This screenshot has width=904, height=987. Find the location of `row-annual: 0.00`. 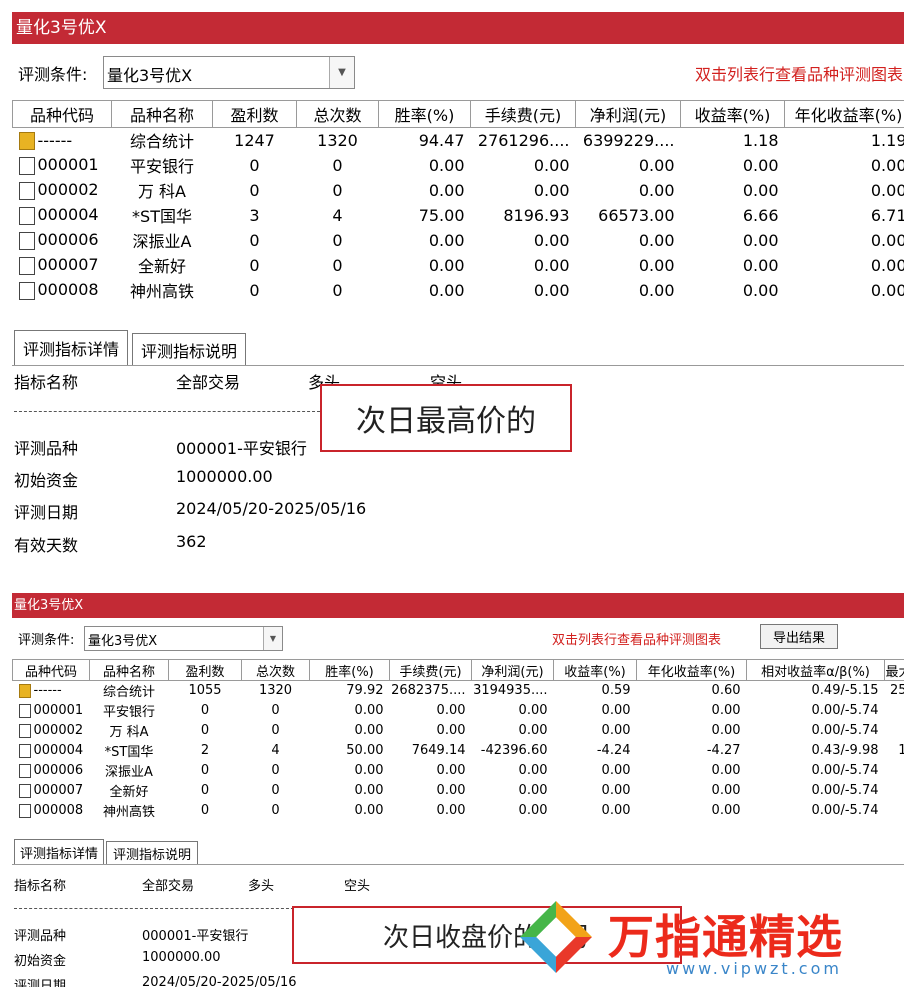

row-annual: 0.00 is located at coordinates (726, 810).